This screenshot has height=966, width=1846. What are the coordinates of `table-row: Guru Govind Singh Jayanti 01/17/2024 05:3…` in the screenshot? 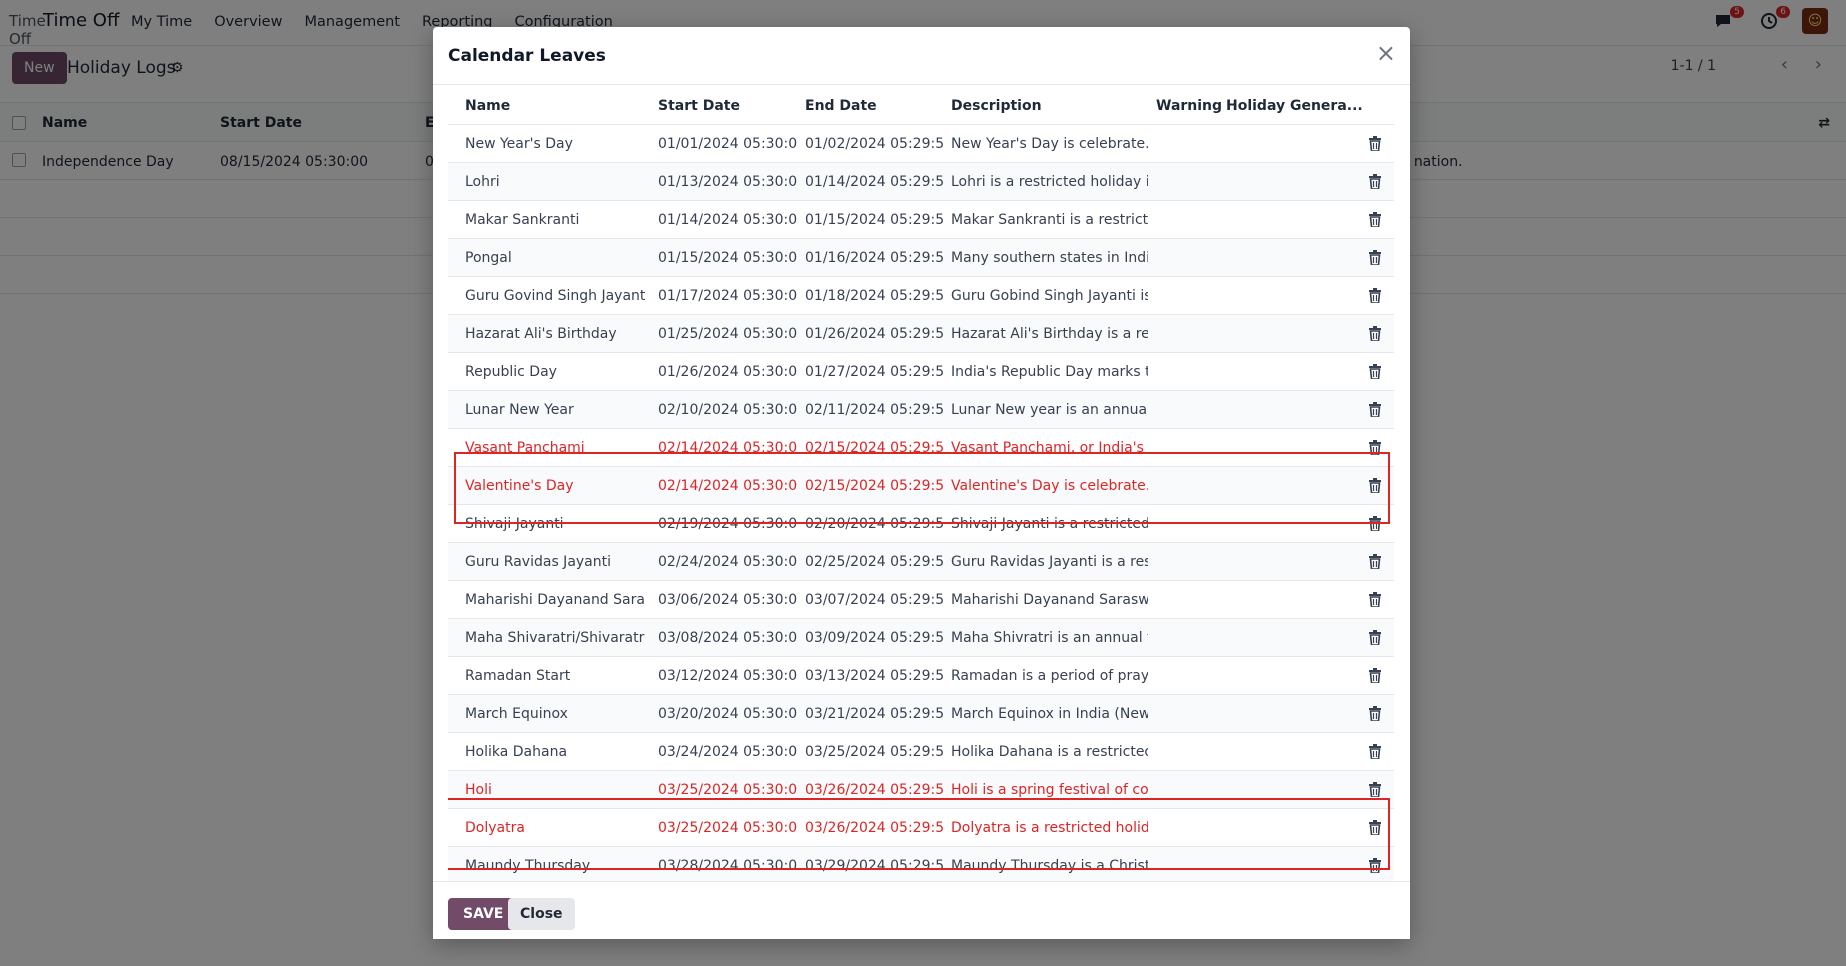 It's located at (921, 296).